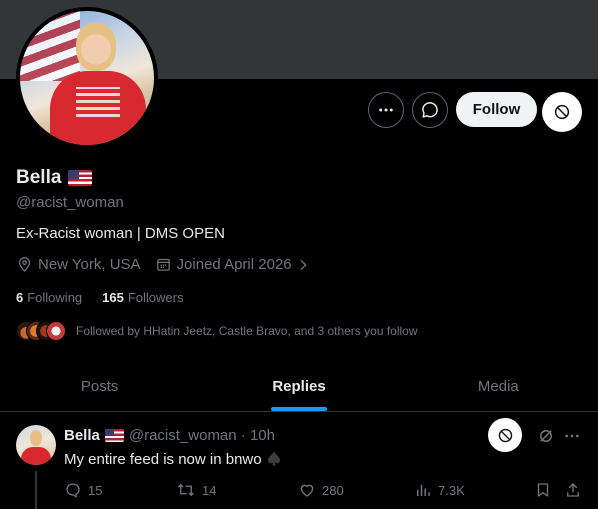 The image size is (598, 509). I want to click on followers-label: Followers, so click(155, 297).